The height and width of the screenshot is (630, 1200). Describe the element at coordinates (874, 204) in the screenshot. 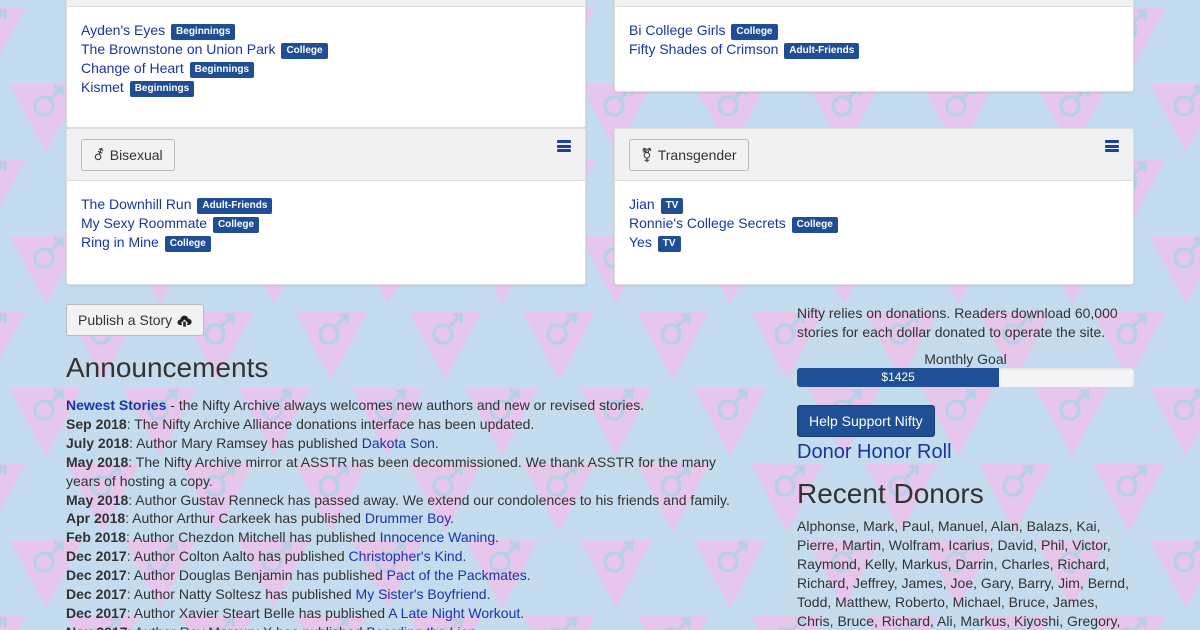

I see `story-item: Jian TV` at that location.